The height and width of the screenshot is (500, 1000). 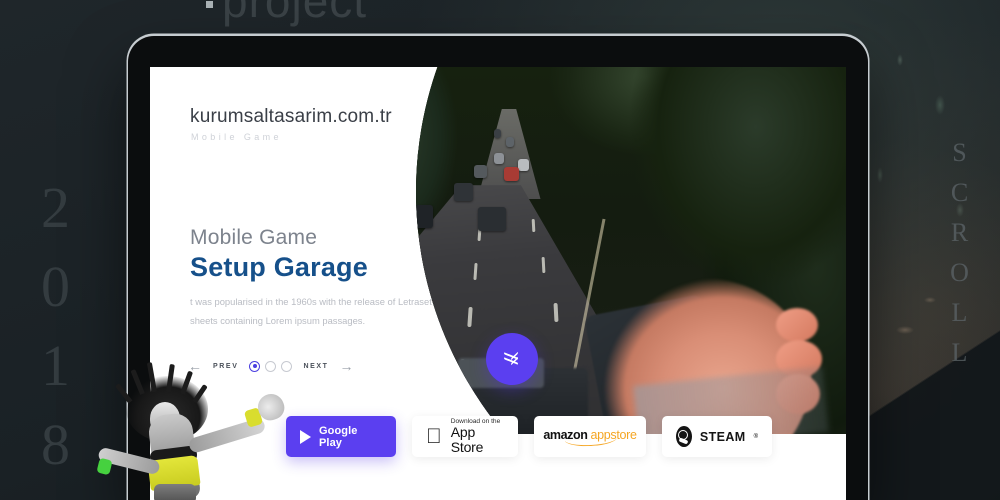 What do you see at coordinates (175, 492) in the screenshot?
I see `dancer-lower-body` at bounding box center [175, 492].